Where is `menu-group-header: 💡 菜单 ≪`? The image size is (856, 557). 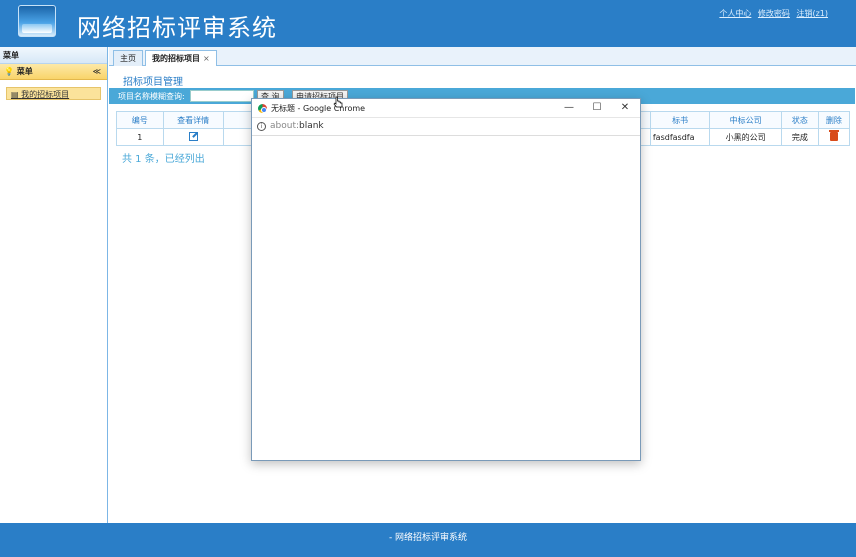 menu-group-header: 💡 菜单 ≪ is located at coordinates (53, 72).